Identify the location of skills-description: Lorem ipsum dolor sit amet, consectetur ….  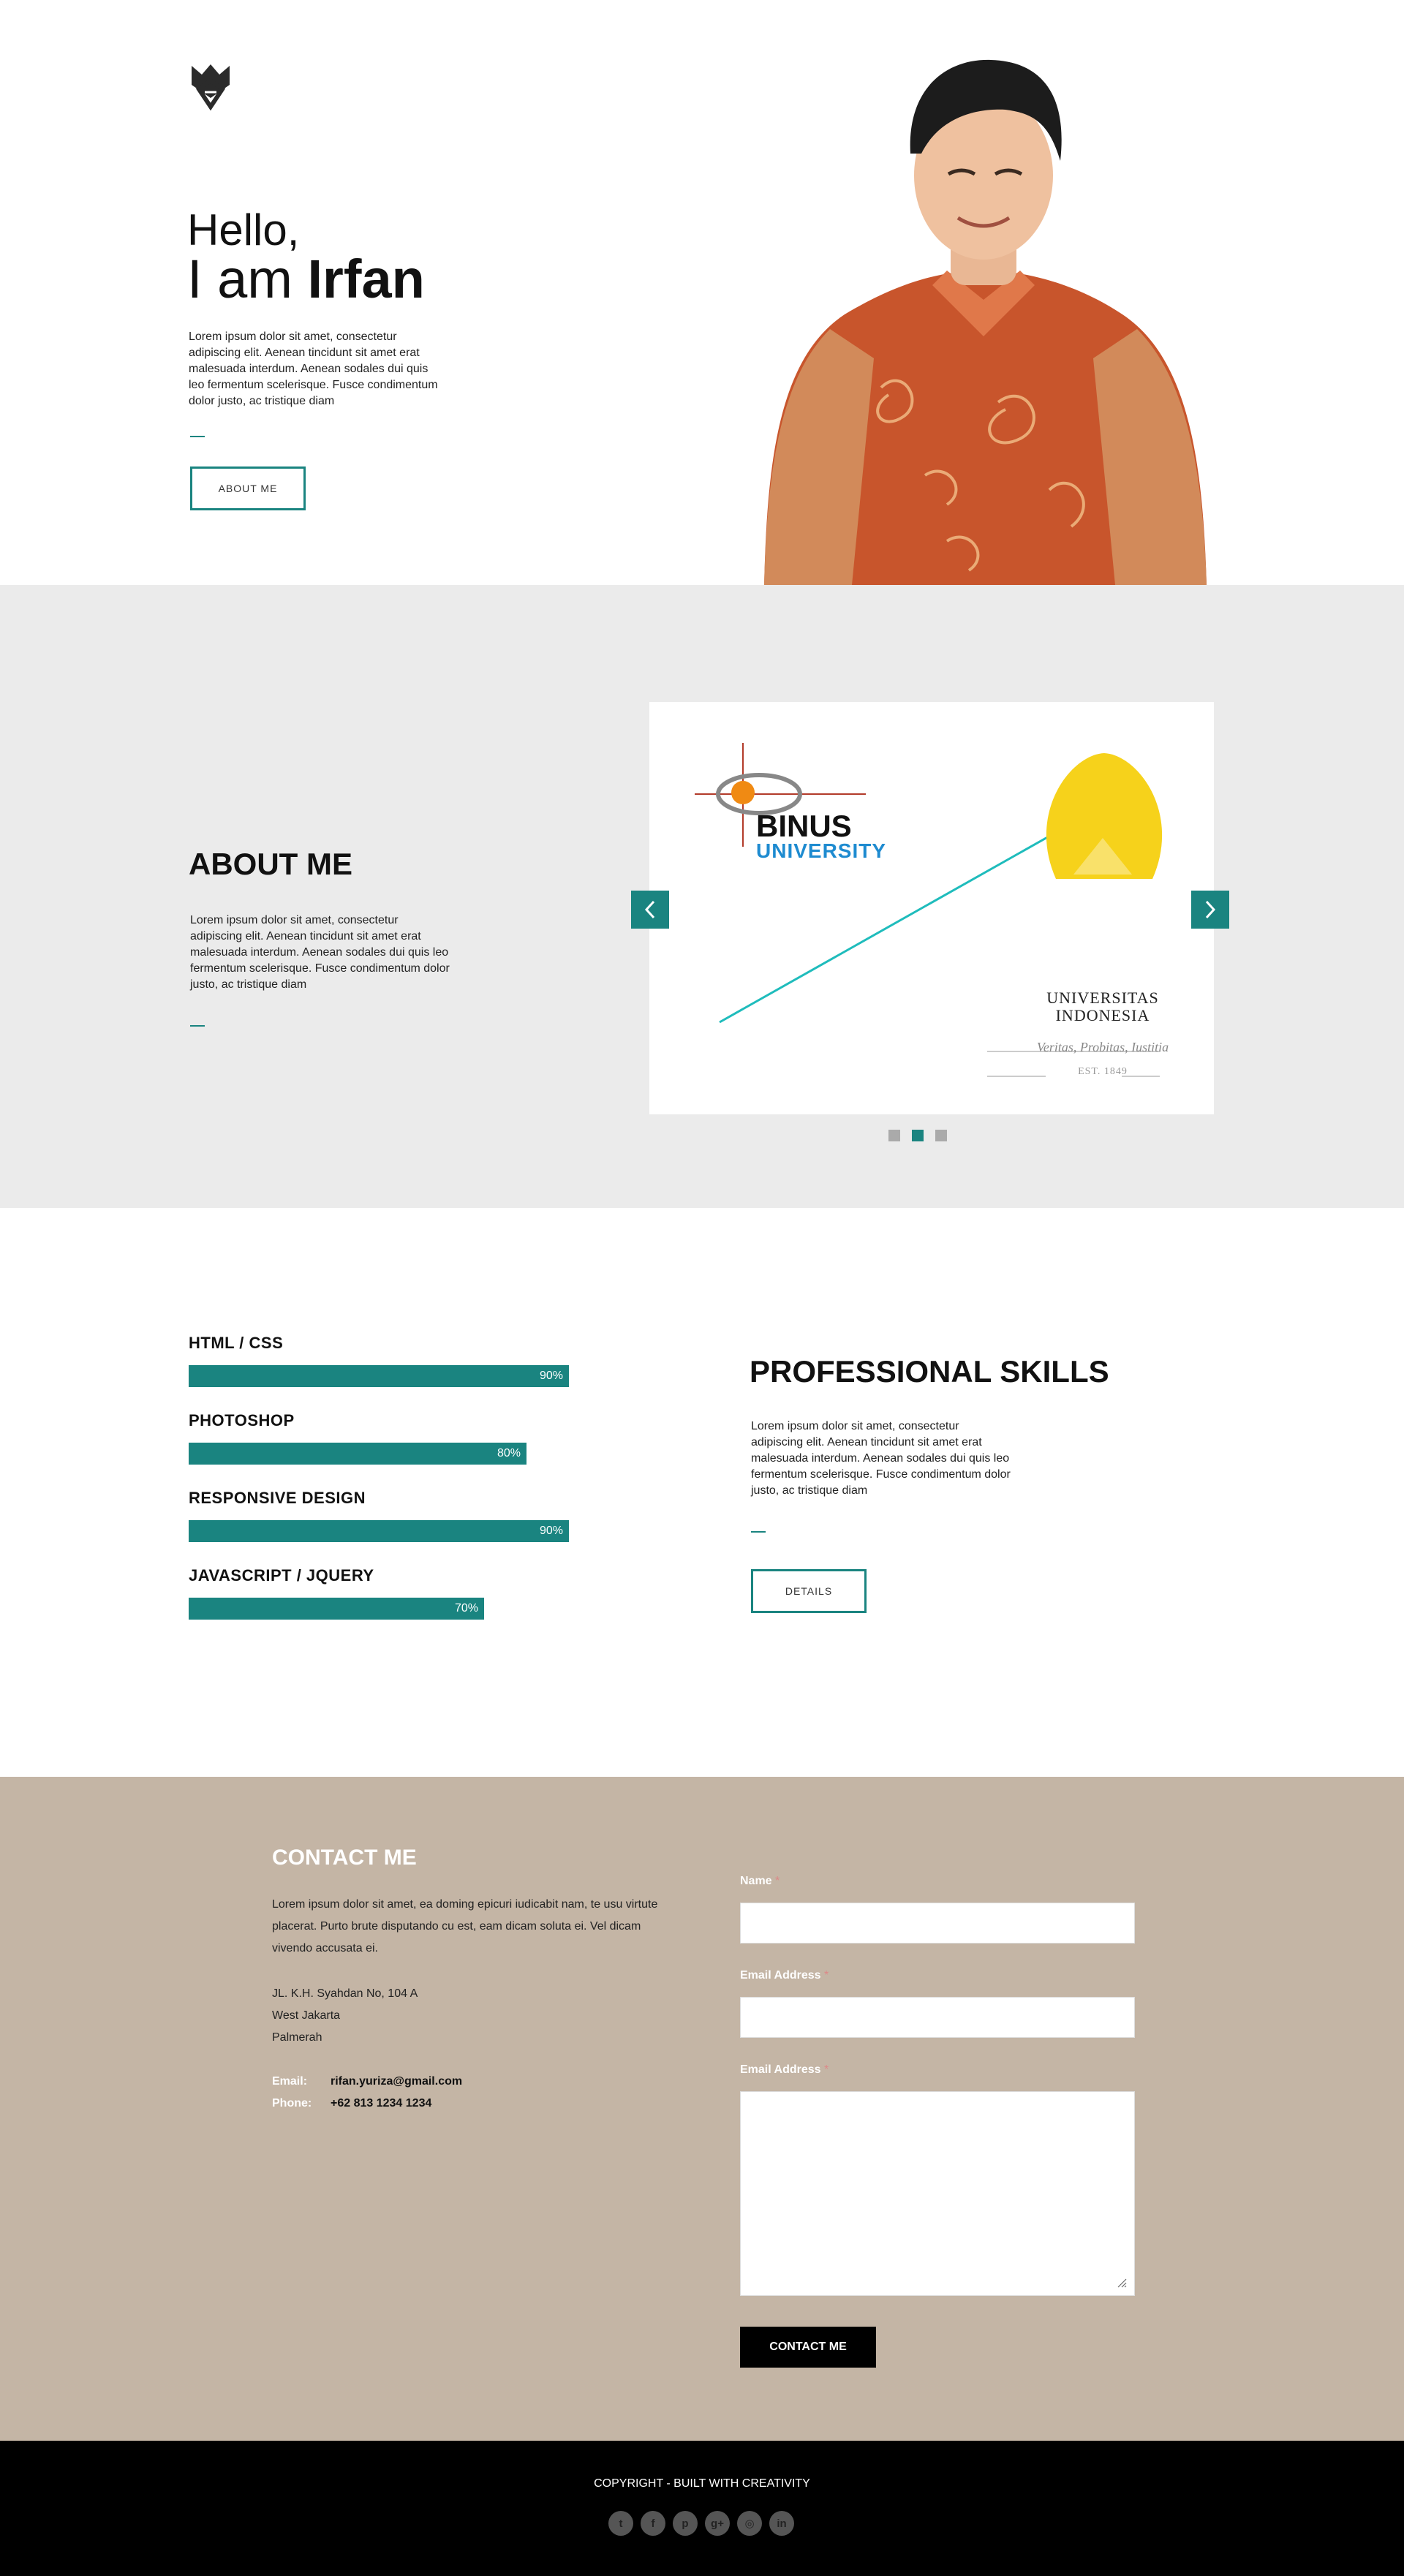
(881, 1458).